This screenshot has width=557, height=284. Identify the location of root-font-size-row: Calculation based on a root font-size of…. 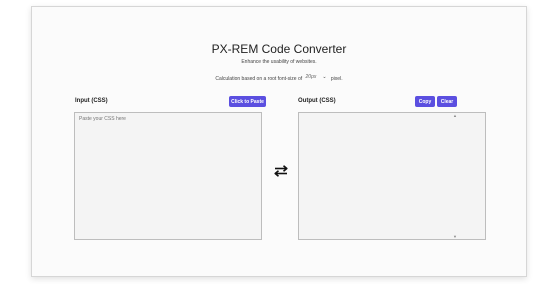
(279, 78).